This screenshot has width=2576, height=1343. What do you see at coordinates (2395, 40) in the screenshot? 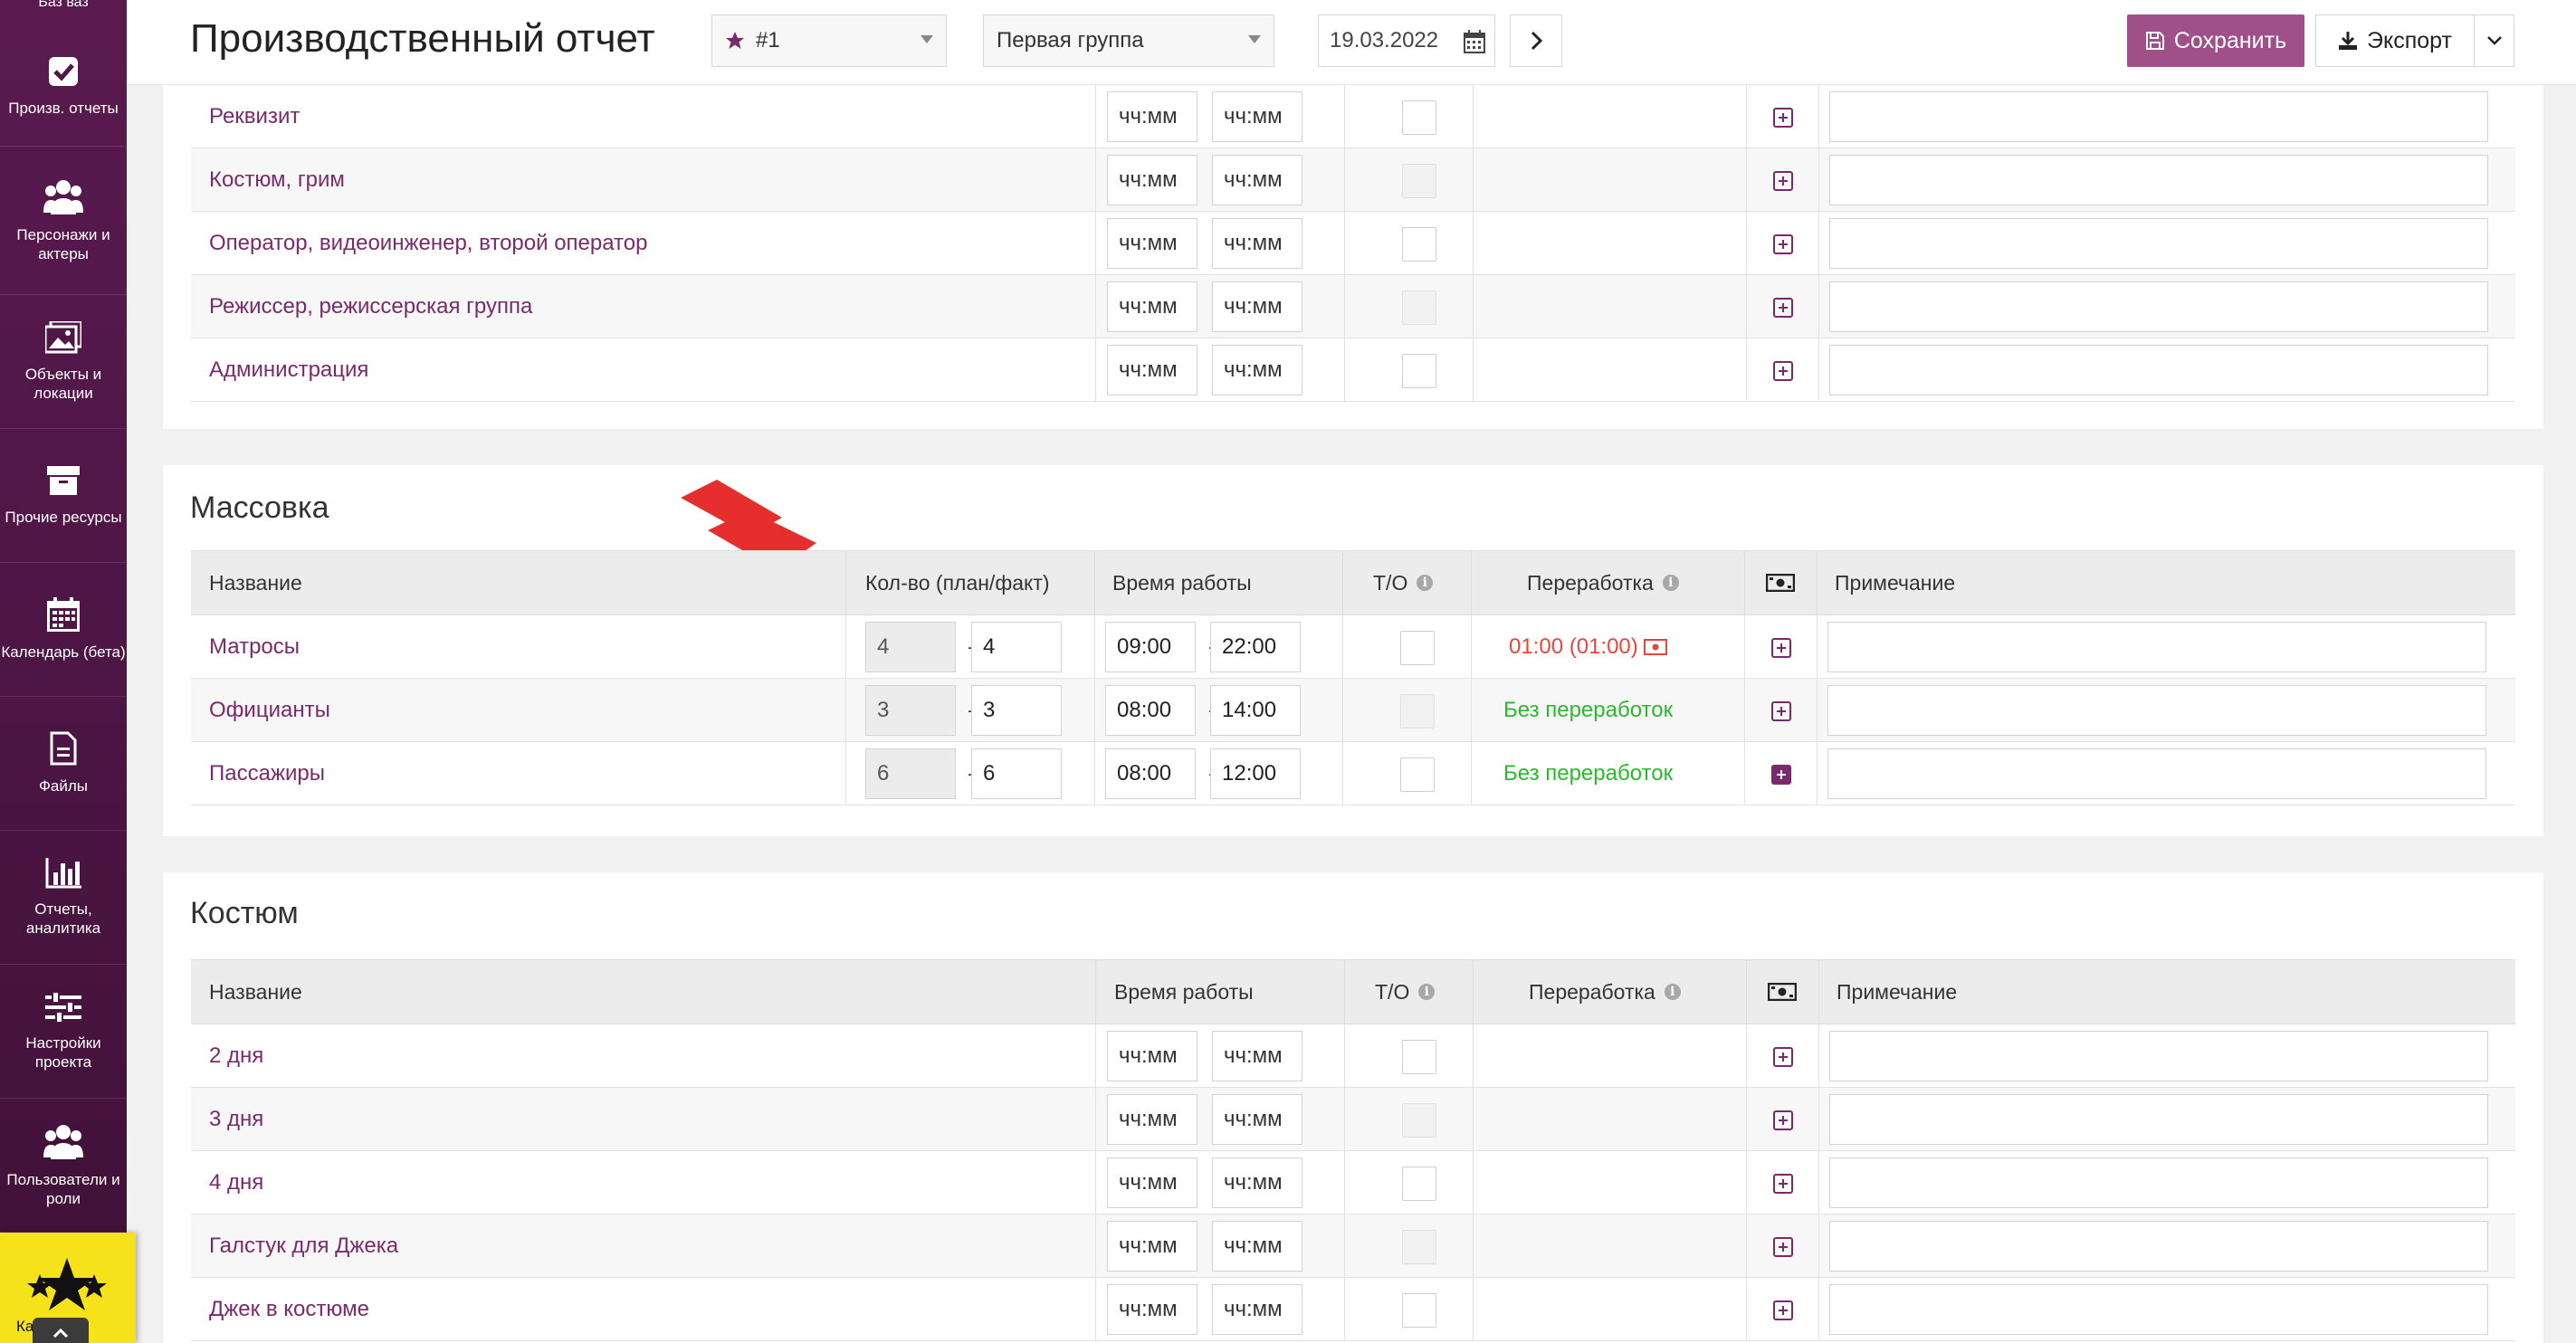
I see `export-button: Экспорт` at bounding box center [2395, 40].